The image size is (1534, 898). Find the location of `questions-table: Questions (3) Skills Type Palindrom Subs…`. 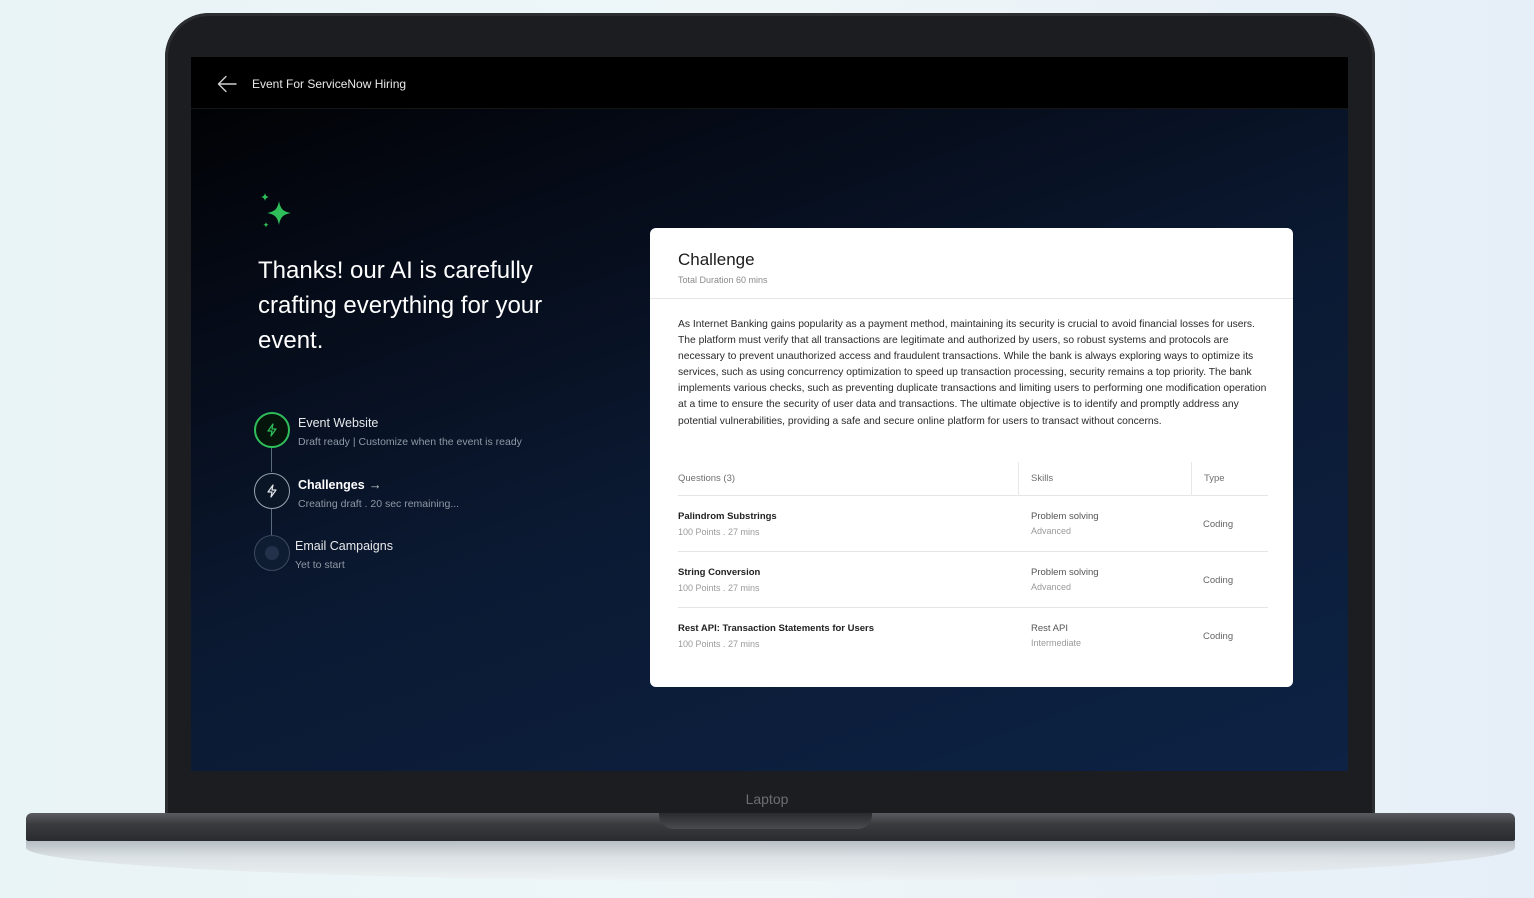

questions-table: Questions (3) Skills Type Palindrom Subs… is located at coordinates (973, 563).